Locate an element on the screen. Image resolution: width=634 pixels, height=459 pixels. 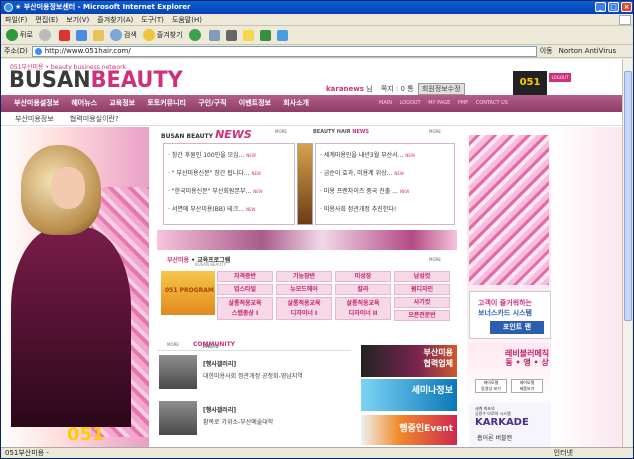
program-cell: 살롱적응교육 디자이너 II is located at coordinates (363, 308).